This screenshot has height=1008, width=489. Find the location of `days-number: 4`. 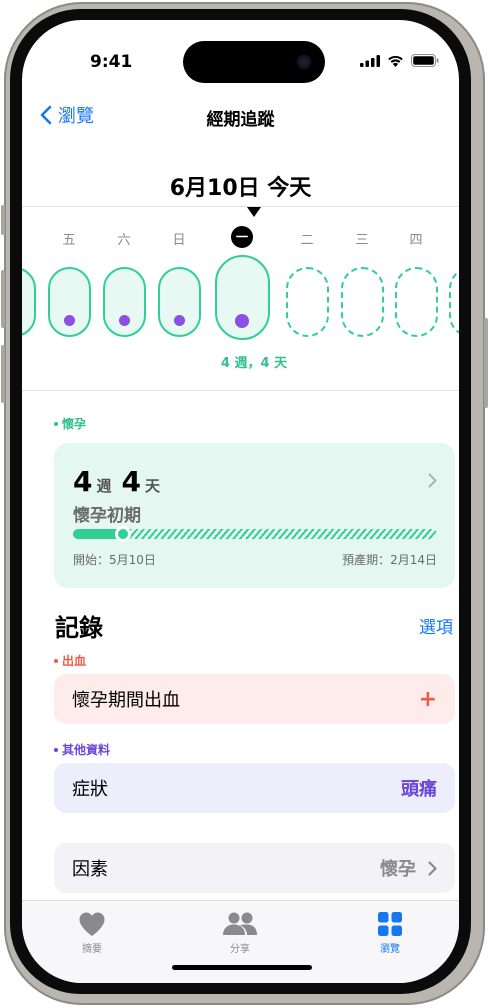

days-number: 4 is located at coordinates (131, 481).